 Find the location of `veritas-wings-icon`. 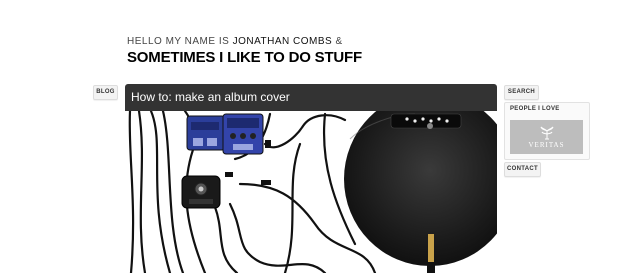

veritas-wings-icon is located at coordinates (546, 133).